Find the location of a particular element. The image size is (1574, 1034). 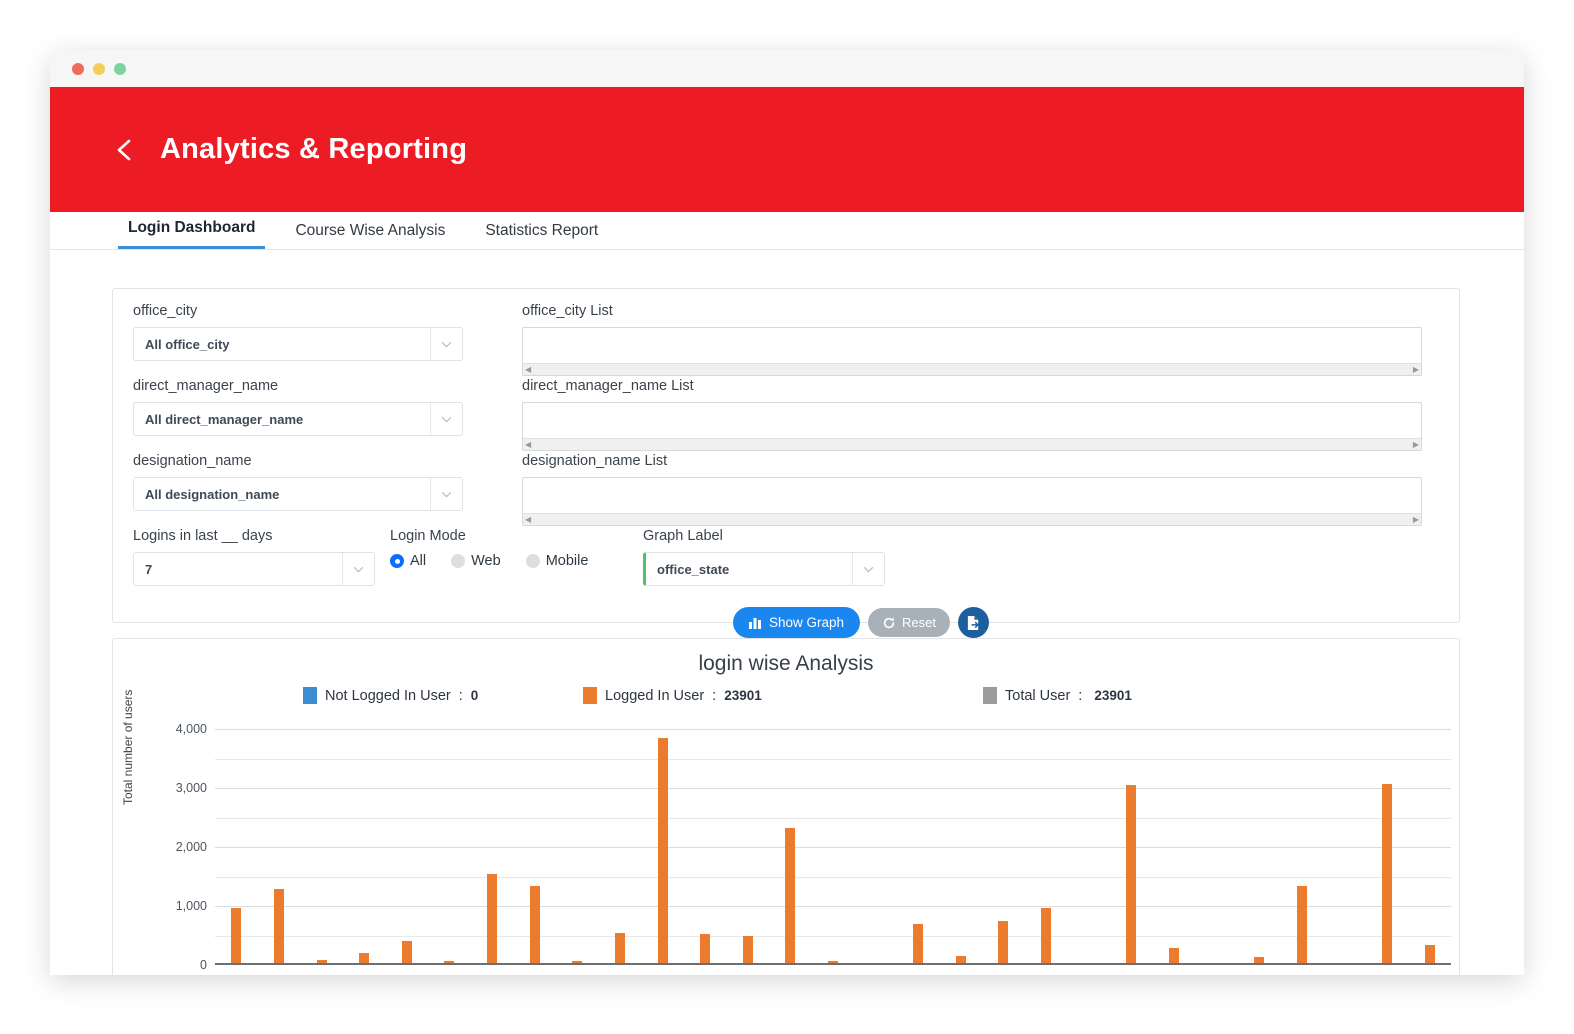

y-axis-tick-label: 2,000 is located at coordinates (191, 847).